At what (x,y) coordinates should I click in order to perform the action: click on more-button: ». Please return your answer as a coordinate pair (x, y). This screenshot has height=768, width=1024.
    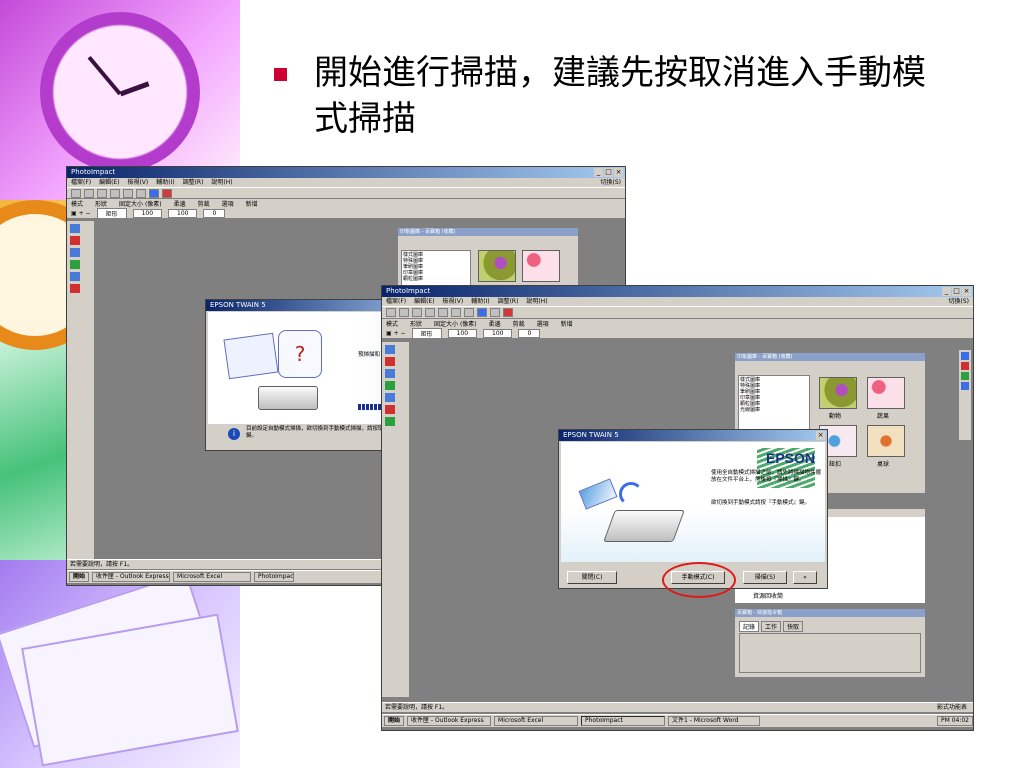
    Looking at the image, I should click on (805, 577).